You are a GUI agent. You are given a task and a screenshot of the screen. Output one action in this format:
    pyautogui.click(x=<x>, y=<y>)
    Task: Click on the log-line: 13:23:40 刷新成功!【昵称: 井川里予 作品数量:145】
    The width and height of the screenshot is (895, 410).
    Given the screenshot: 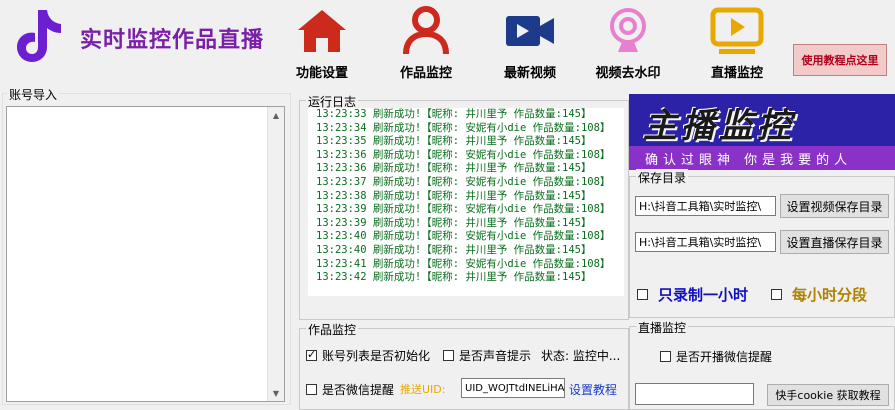 What is the action you would take?
    pyautogui.click(x=454, y=249)
    